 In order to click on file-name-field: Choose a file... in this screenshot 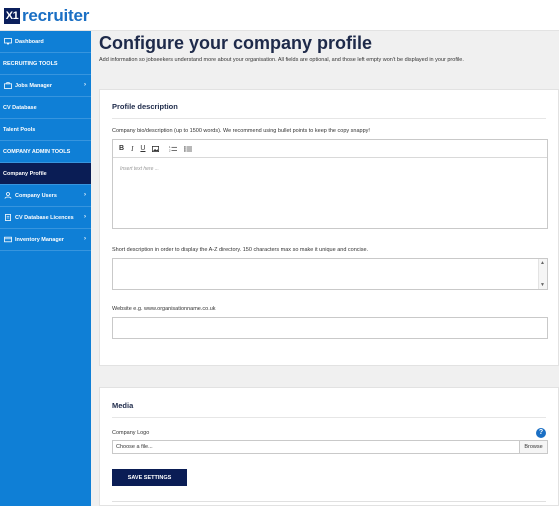, I will do `click(316, 447)`.